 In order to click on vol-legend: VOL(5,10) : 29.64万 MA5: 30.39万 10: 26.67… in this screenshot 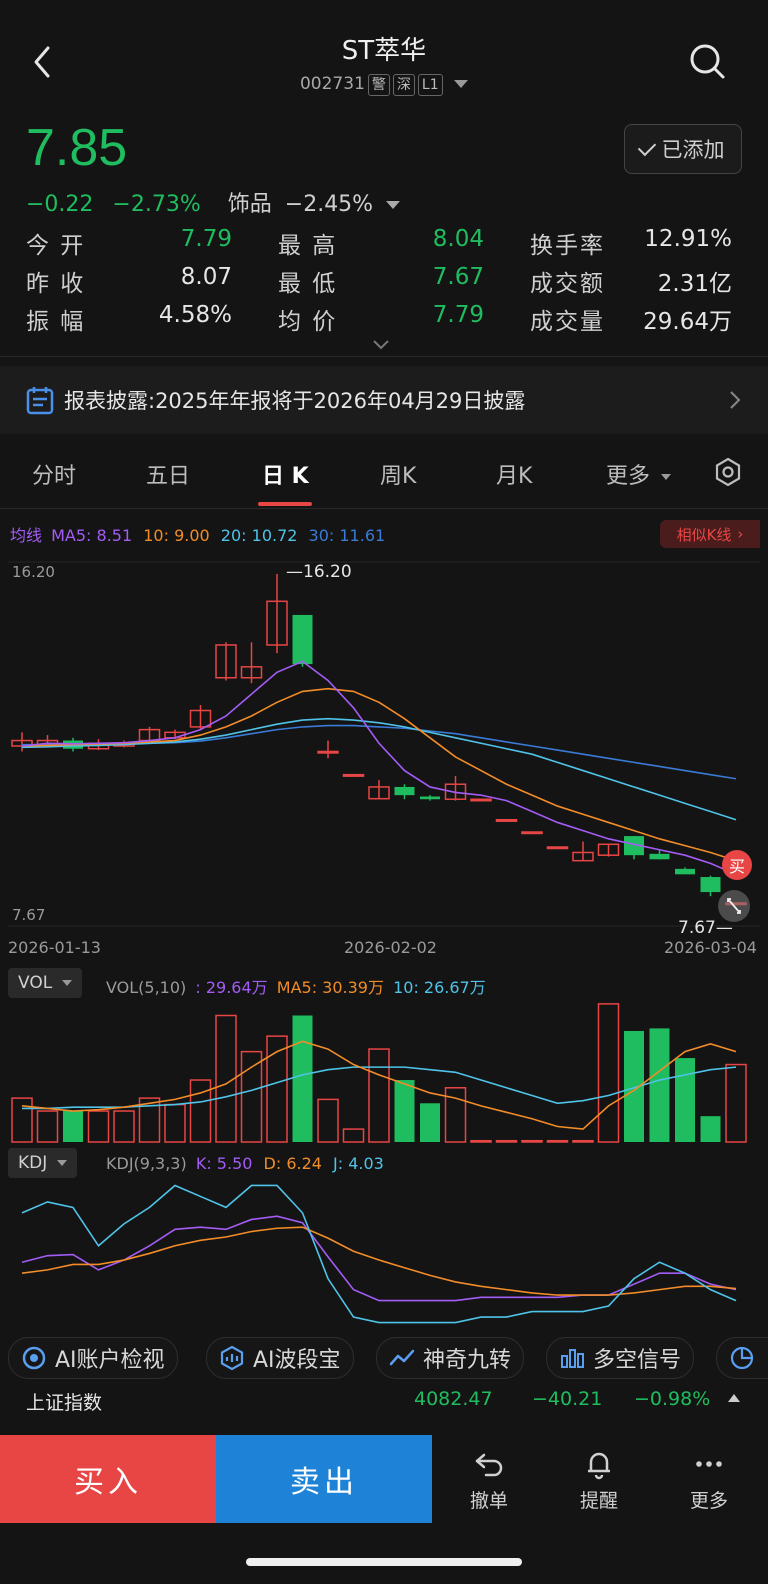, I will do `click(296, 986)`.